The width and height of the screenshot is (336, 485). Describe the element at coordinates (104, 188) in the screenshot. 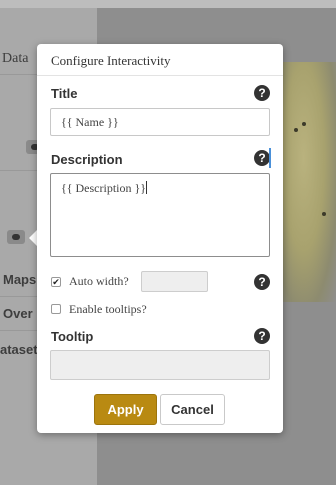

I see `description-text: {{ Description }}` at that location.